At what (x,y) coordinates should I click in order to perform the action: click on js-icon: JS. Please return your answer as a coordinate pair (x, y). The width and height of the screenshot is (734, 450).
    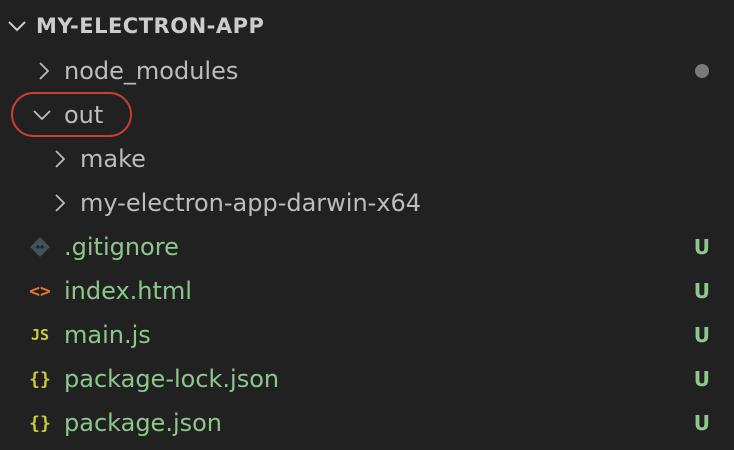
    Looking at the image, I should click on (40, 335).